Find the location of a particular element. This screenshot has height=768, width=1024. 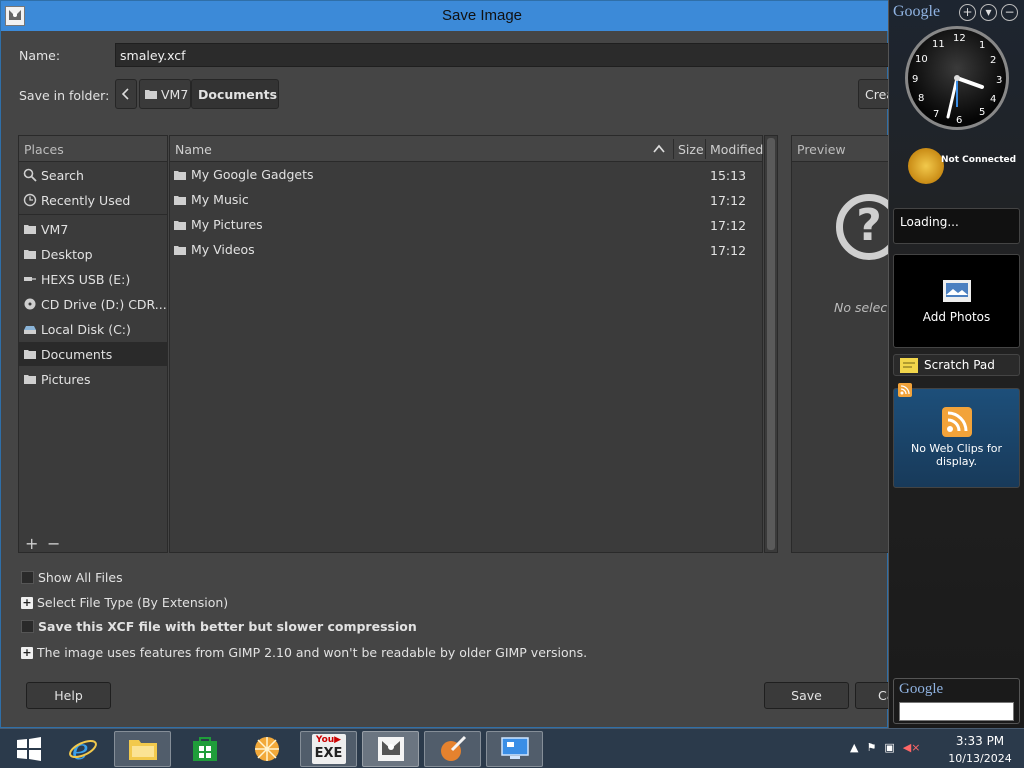

remote-desktop-icon is located at coordinates (514, 748).